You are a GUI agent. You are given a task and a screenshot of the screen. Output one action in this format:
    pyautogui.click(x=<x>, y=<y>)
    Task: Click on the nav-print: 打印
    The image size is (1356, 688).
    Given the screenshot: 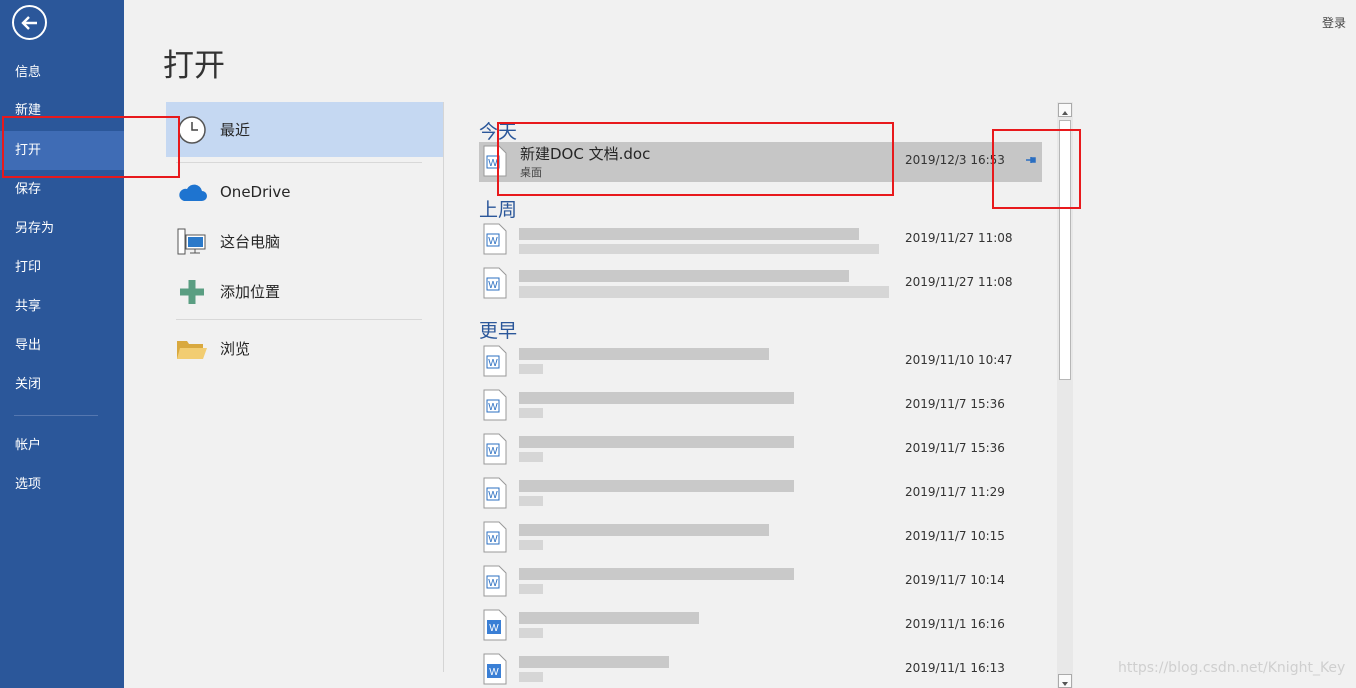 What is the action you would take?
    pyautogui.click(x=62, y=267)
    